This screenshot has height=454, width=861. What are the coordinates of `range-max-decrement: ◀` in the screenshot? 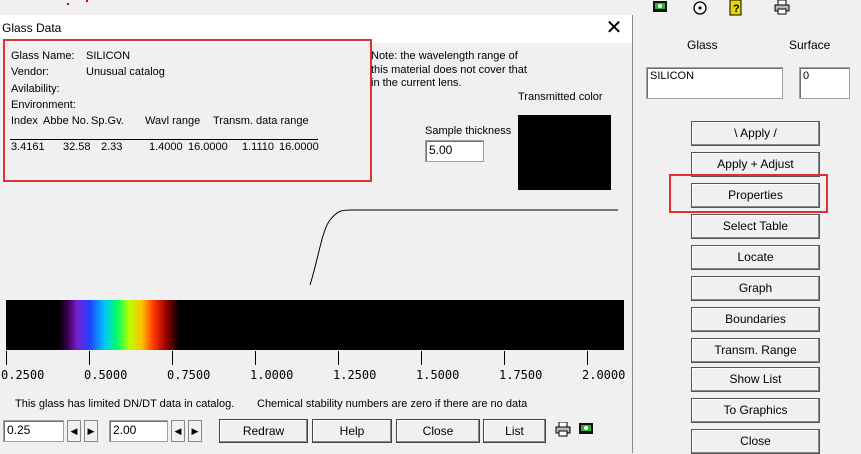 It's located at (178, 431).